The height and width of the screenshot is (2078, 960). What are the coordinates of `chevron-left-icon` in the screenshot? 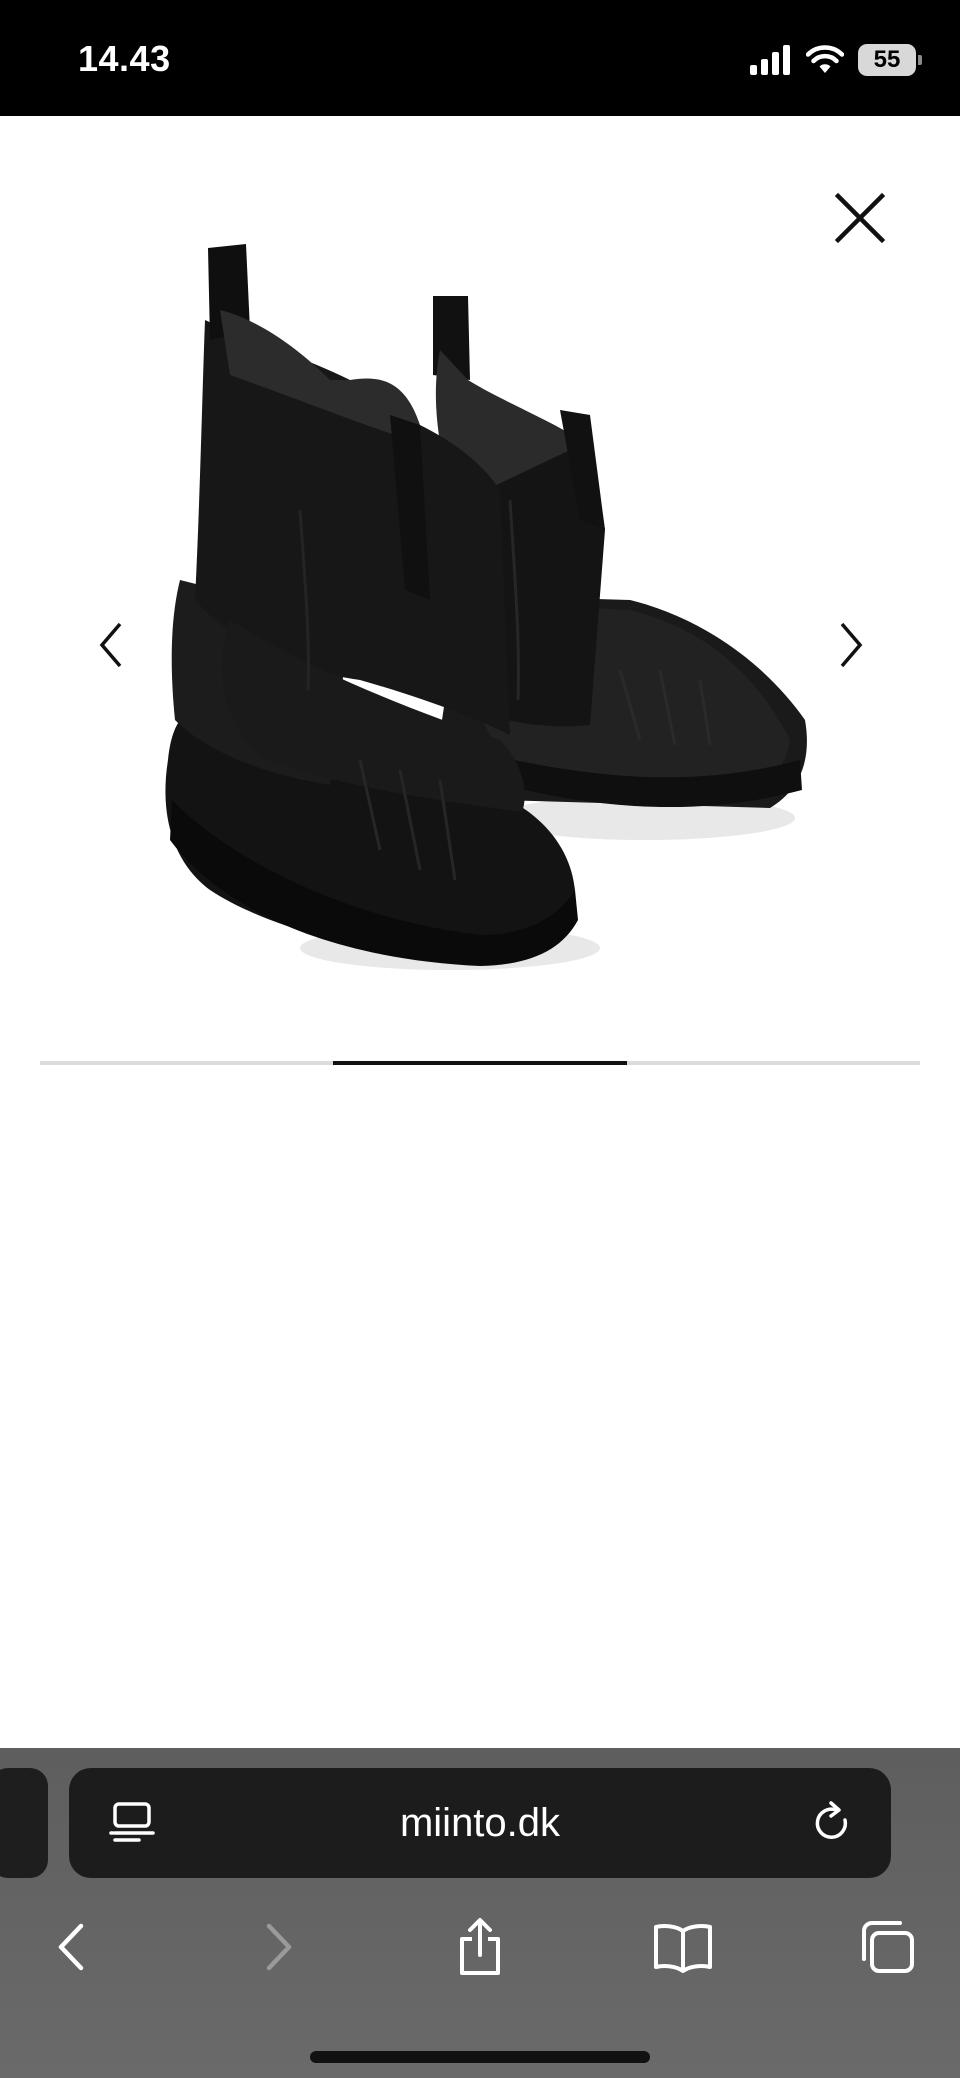 It's located at (110, 645).